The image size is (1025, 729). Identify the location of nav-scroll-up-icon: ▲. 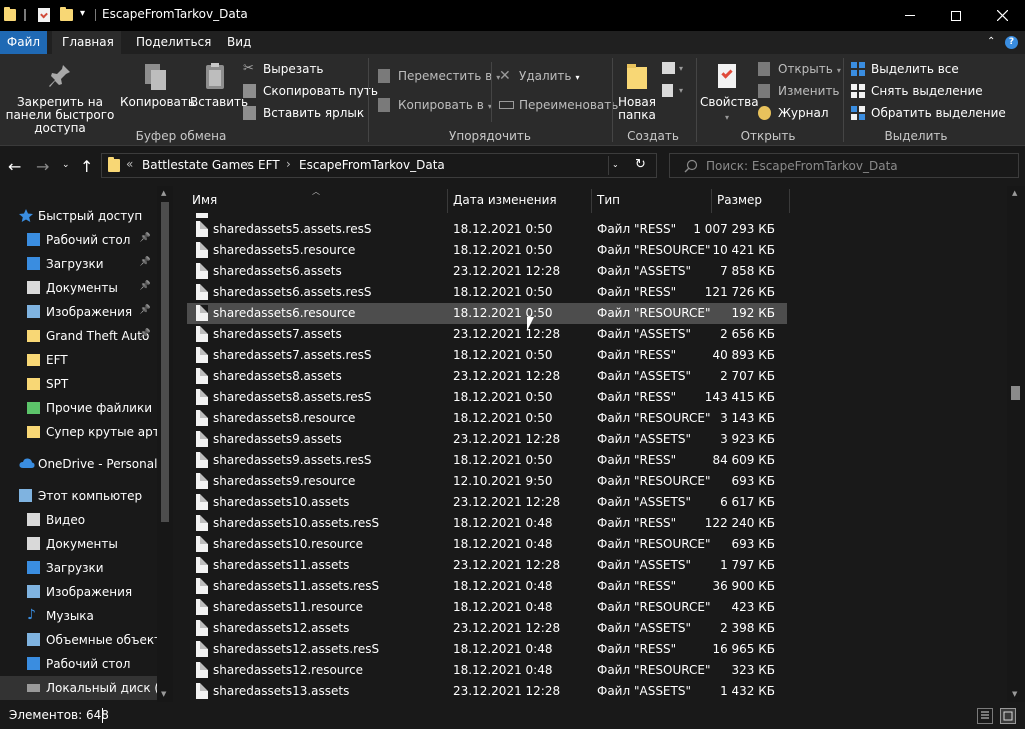
(163, 193).